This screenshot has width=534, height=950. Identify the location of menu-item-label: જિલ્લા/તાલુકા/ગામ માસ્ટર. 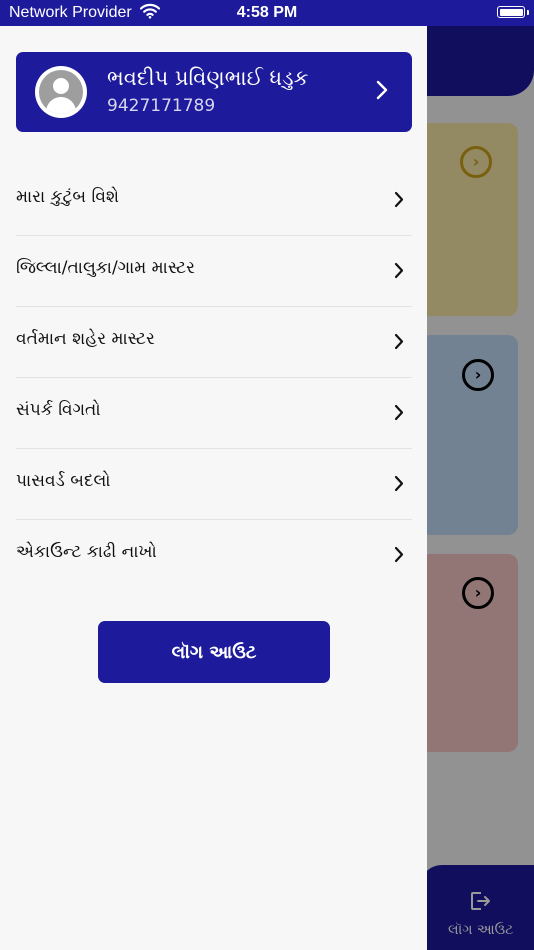
(105, 268).